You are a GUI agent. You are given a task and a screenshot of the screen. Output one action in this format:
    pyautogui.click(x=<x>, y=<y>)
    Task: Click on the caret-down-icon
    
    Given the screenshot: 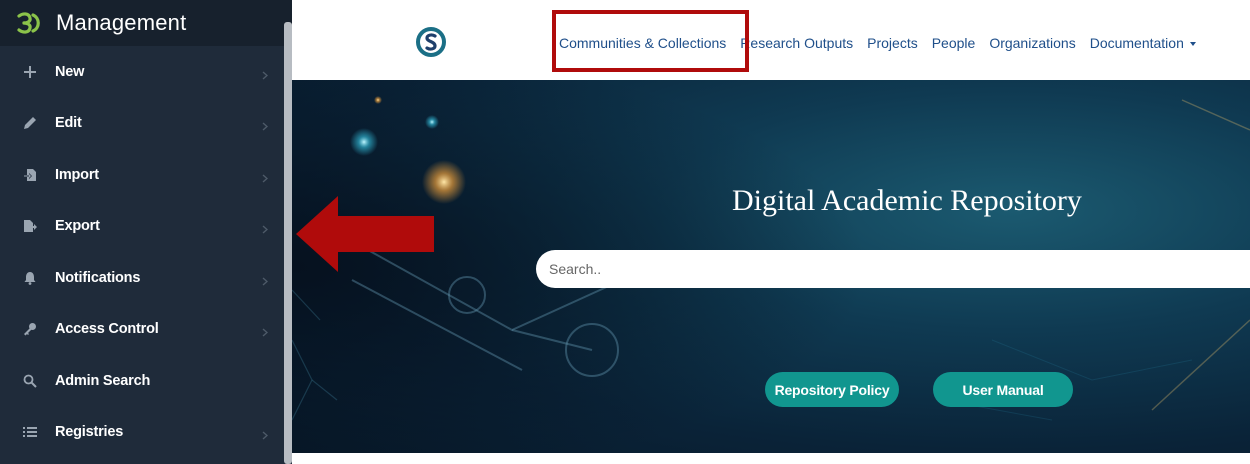 What is the action you would take?
    pyautogui.click(x=1192, y=44)
    